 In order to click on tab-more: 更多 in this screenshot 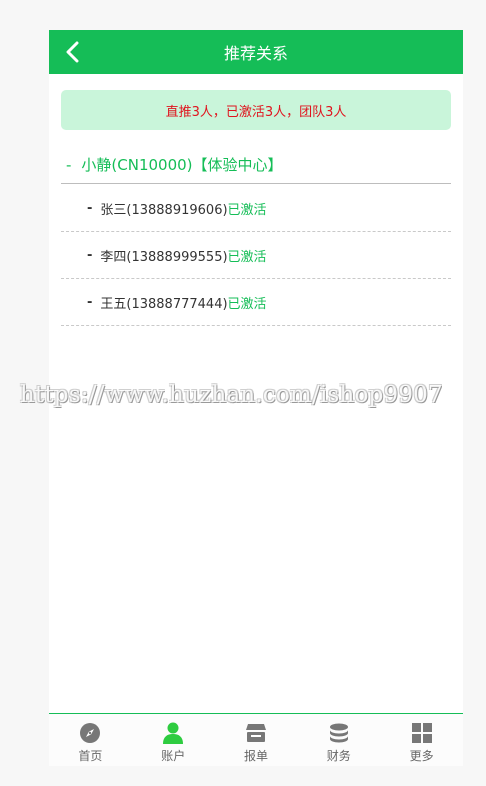, I will do `click(421, 740)`.